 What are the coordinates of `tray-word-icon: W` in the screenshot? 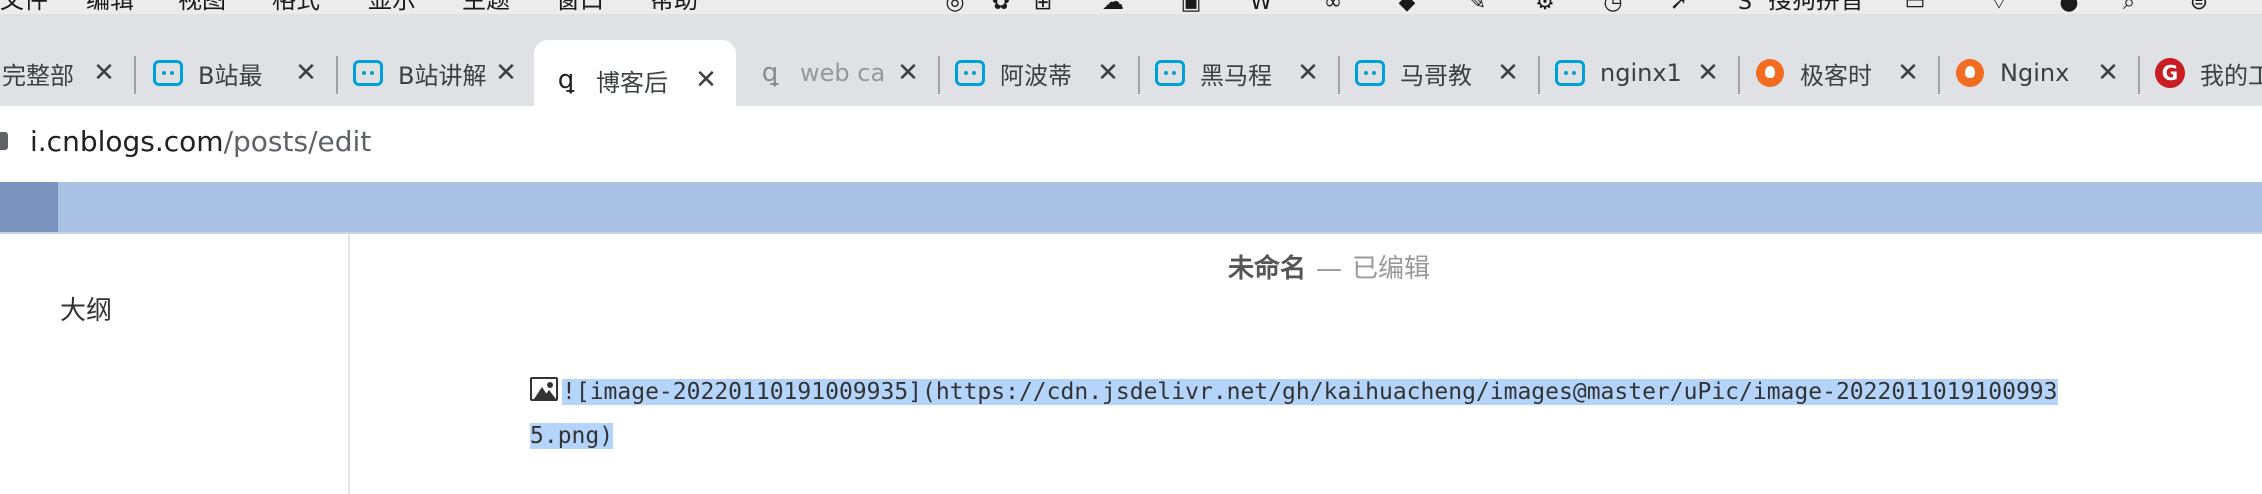 It's located at (1261, 7).